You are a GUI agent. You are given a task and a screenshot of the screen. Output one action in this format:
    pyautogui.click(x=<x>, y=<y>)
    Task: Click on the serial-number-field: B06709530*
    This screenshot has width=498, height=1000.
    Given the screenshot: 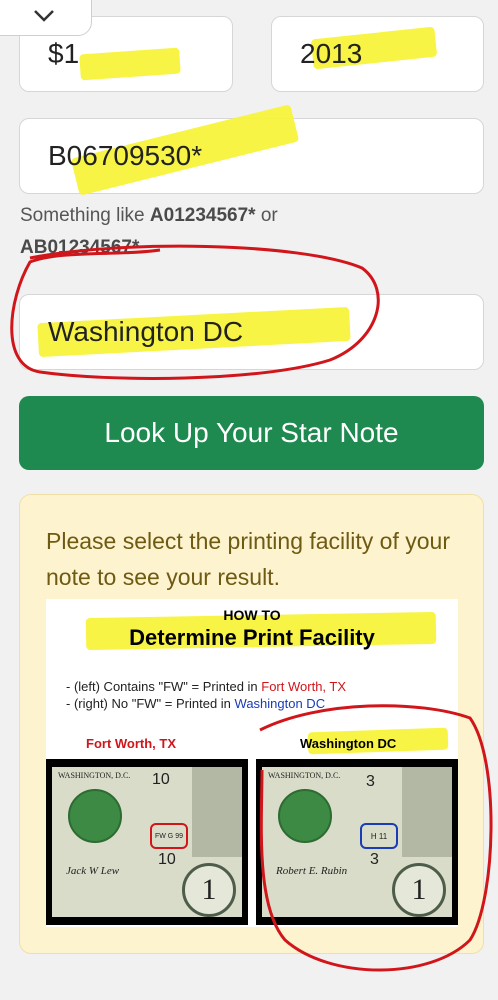 What is the action you would take?
    pyautogui.click(x=251, y=150)
    